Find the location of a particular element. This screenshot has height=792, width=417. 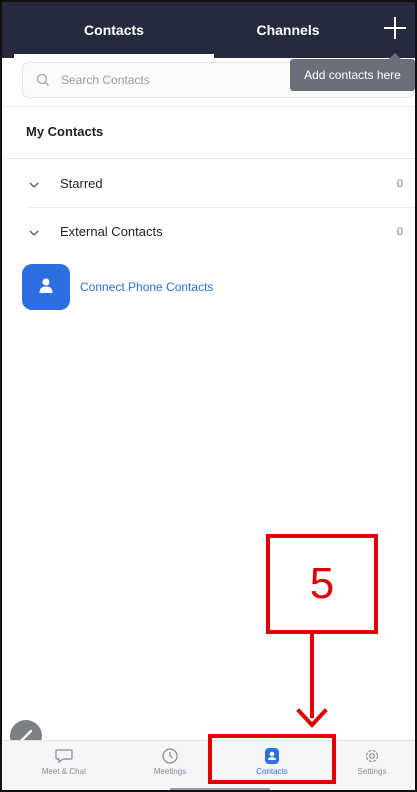

tab-contacts: Contacts is located at coordinates (114, 30).